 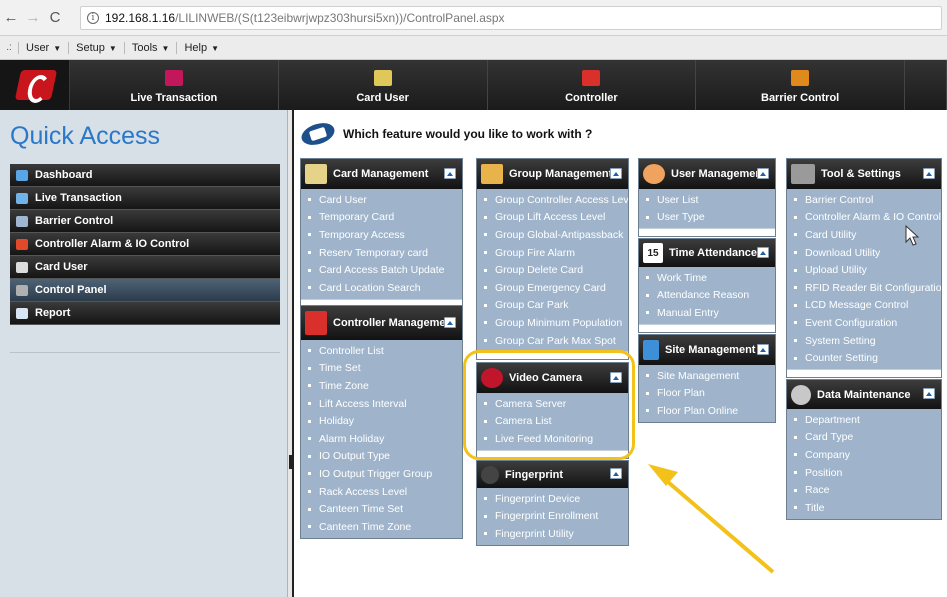 I want to click on arrow-head, so click(x=663, y=475).